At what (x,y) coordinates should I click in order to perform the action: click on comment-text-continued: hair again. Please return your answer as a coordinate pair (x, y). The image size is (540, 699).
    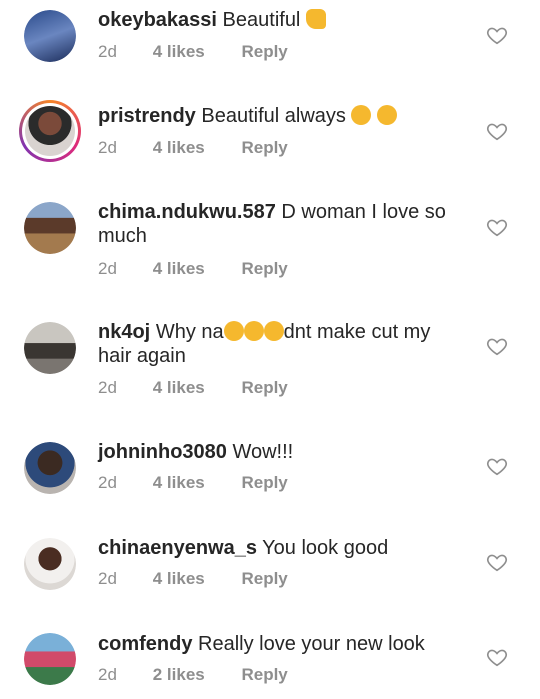
    Looking at the image, I should click on (142, 356).